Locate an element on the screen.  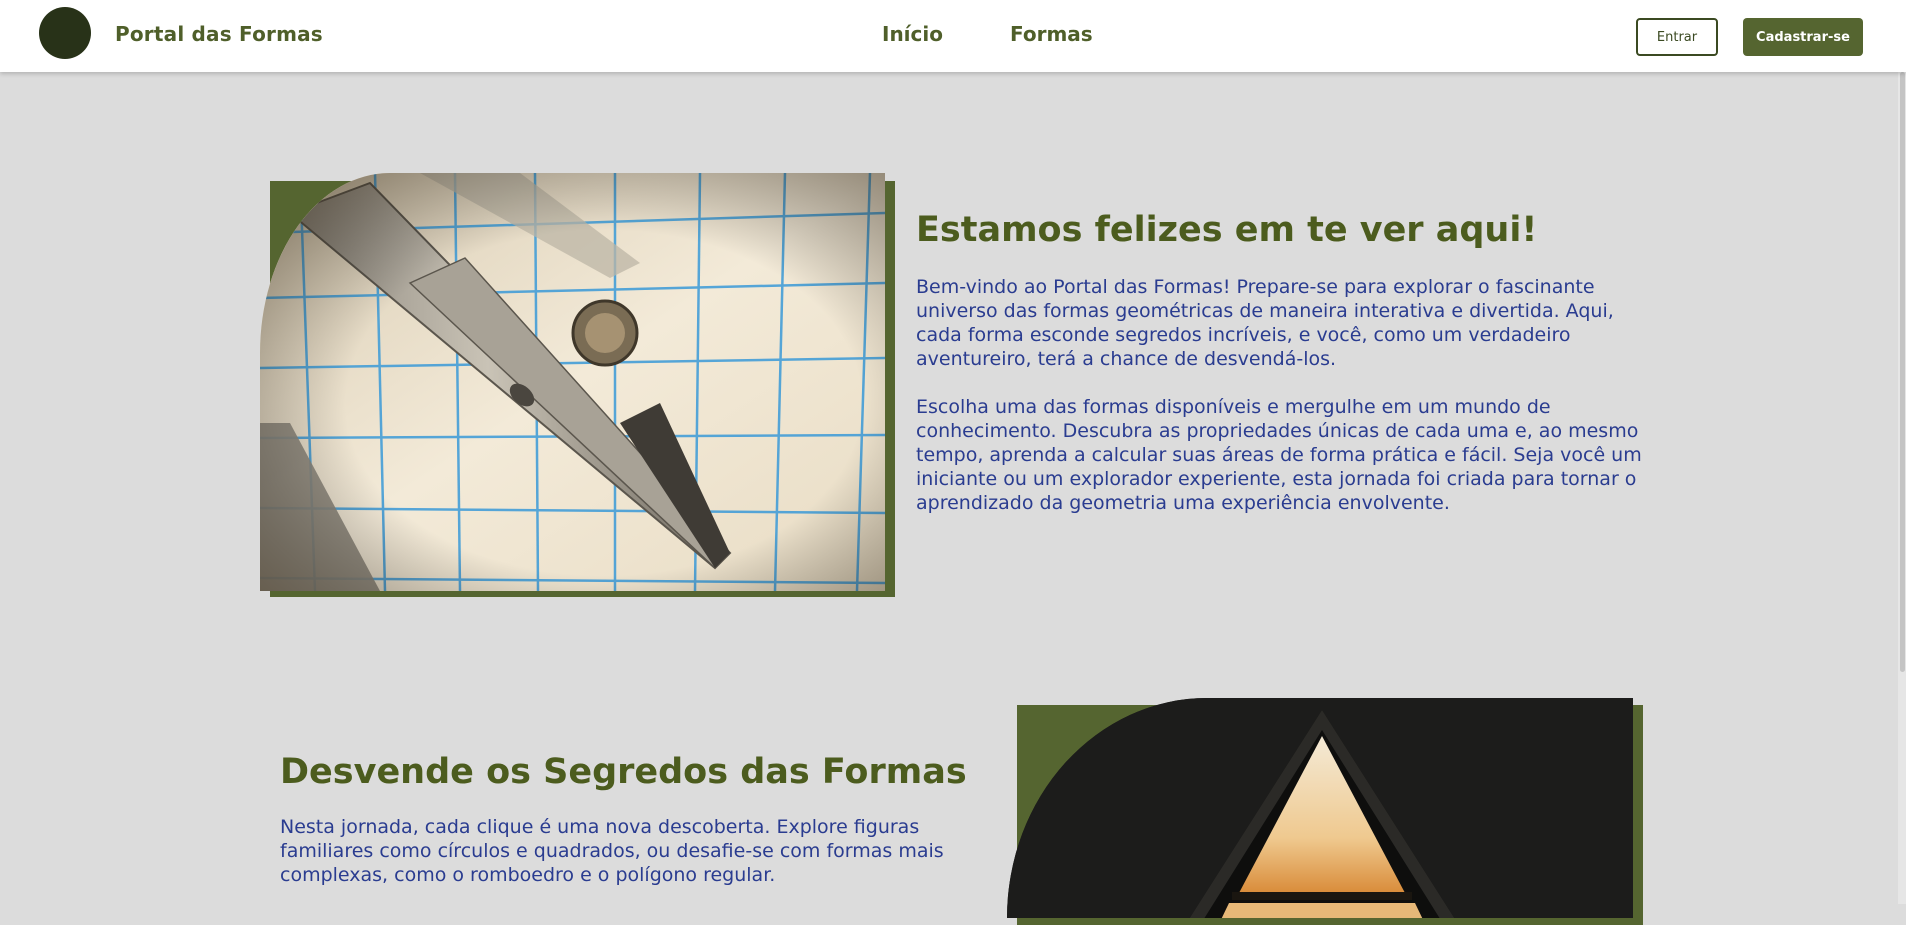
logo is located at coordinates (65, 33).